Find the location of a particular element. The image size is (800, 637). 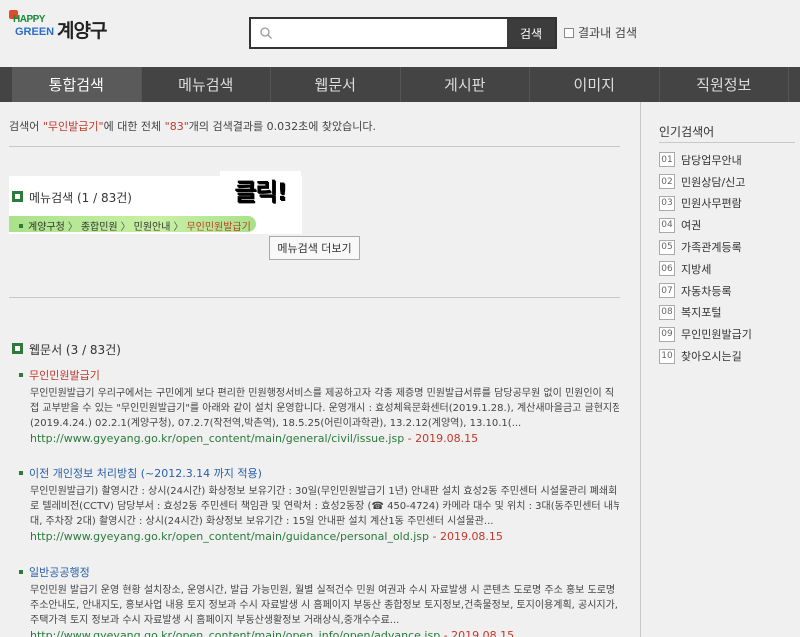

logo: HAPPY GREEN 계양구 is located at coordinates (59, 28).